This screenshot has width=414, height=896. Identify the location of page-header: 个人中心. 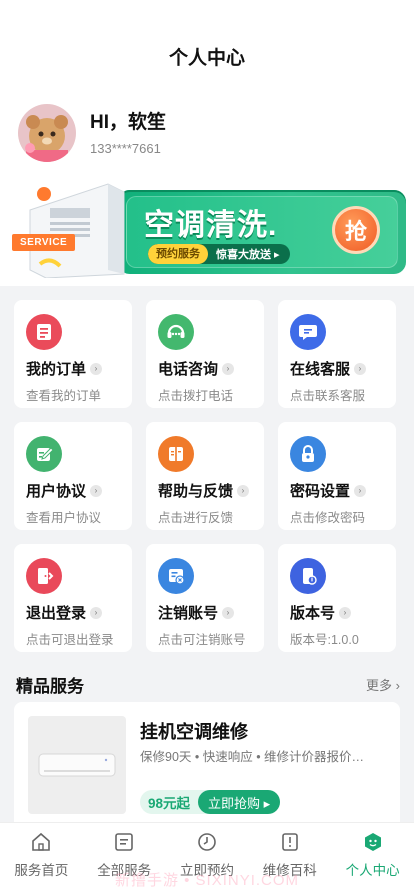
(207, 52).